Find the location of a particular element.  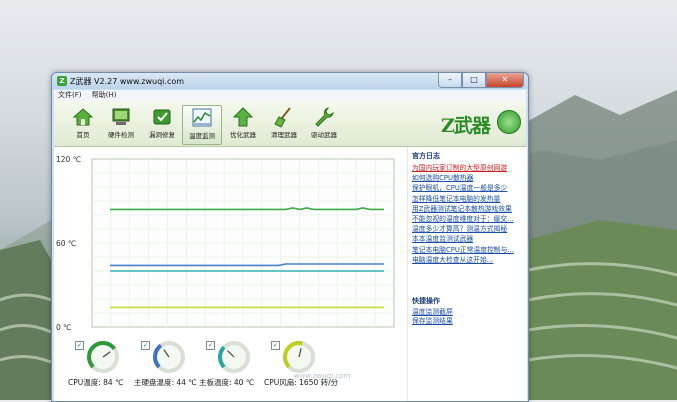

gauge-label: CPU风扇: 1650 转/分 is located at coordinates (301, 382).